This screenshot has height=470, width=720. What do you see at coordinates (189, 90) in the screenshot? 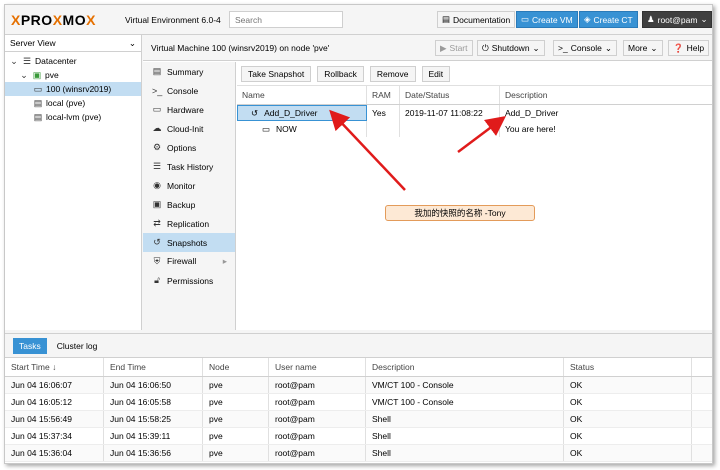
I see `nav-console: >_ Console` at bounding box center [189, 90].